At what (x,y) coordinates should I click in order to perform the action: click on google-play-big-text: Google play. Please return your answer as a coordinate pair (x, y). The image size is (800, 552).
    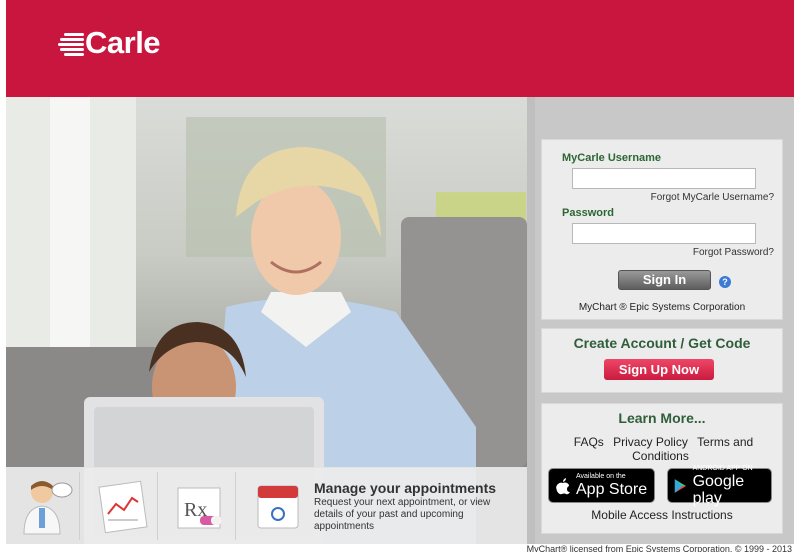
    Looking at the image, I should click on (718, 489).